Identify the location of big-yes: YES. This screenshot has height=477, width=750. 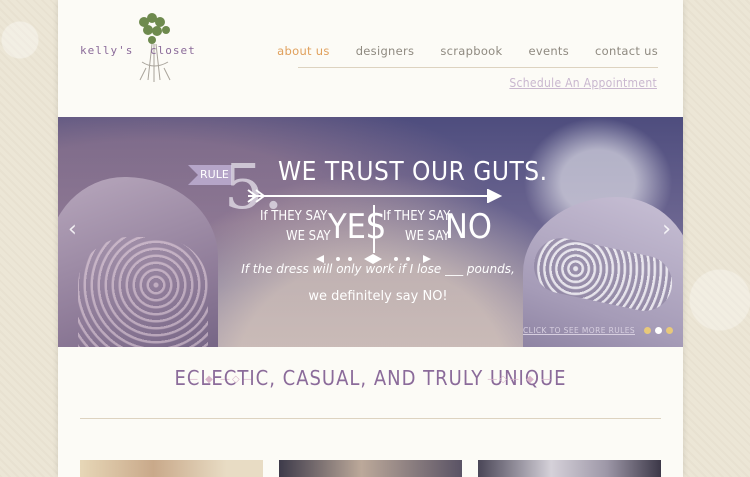
(357, 227).